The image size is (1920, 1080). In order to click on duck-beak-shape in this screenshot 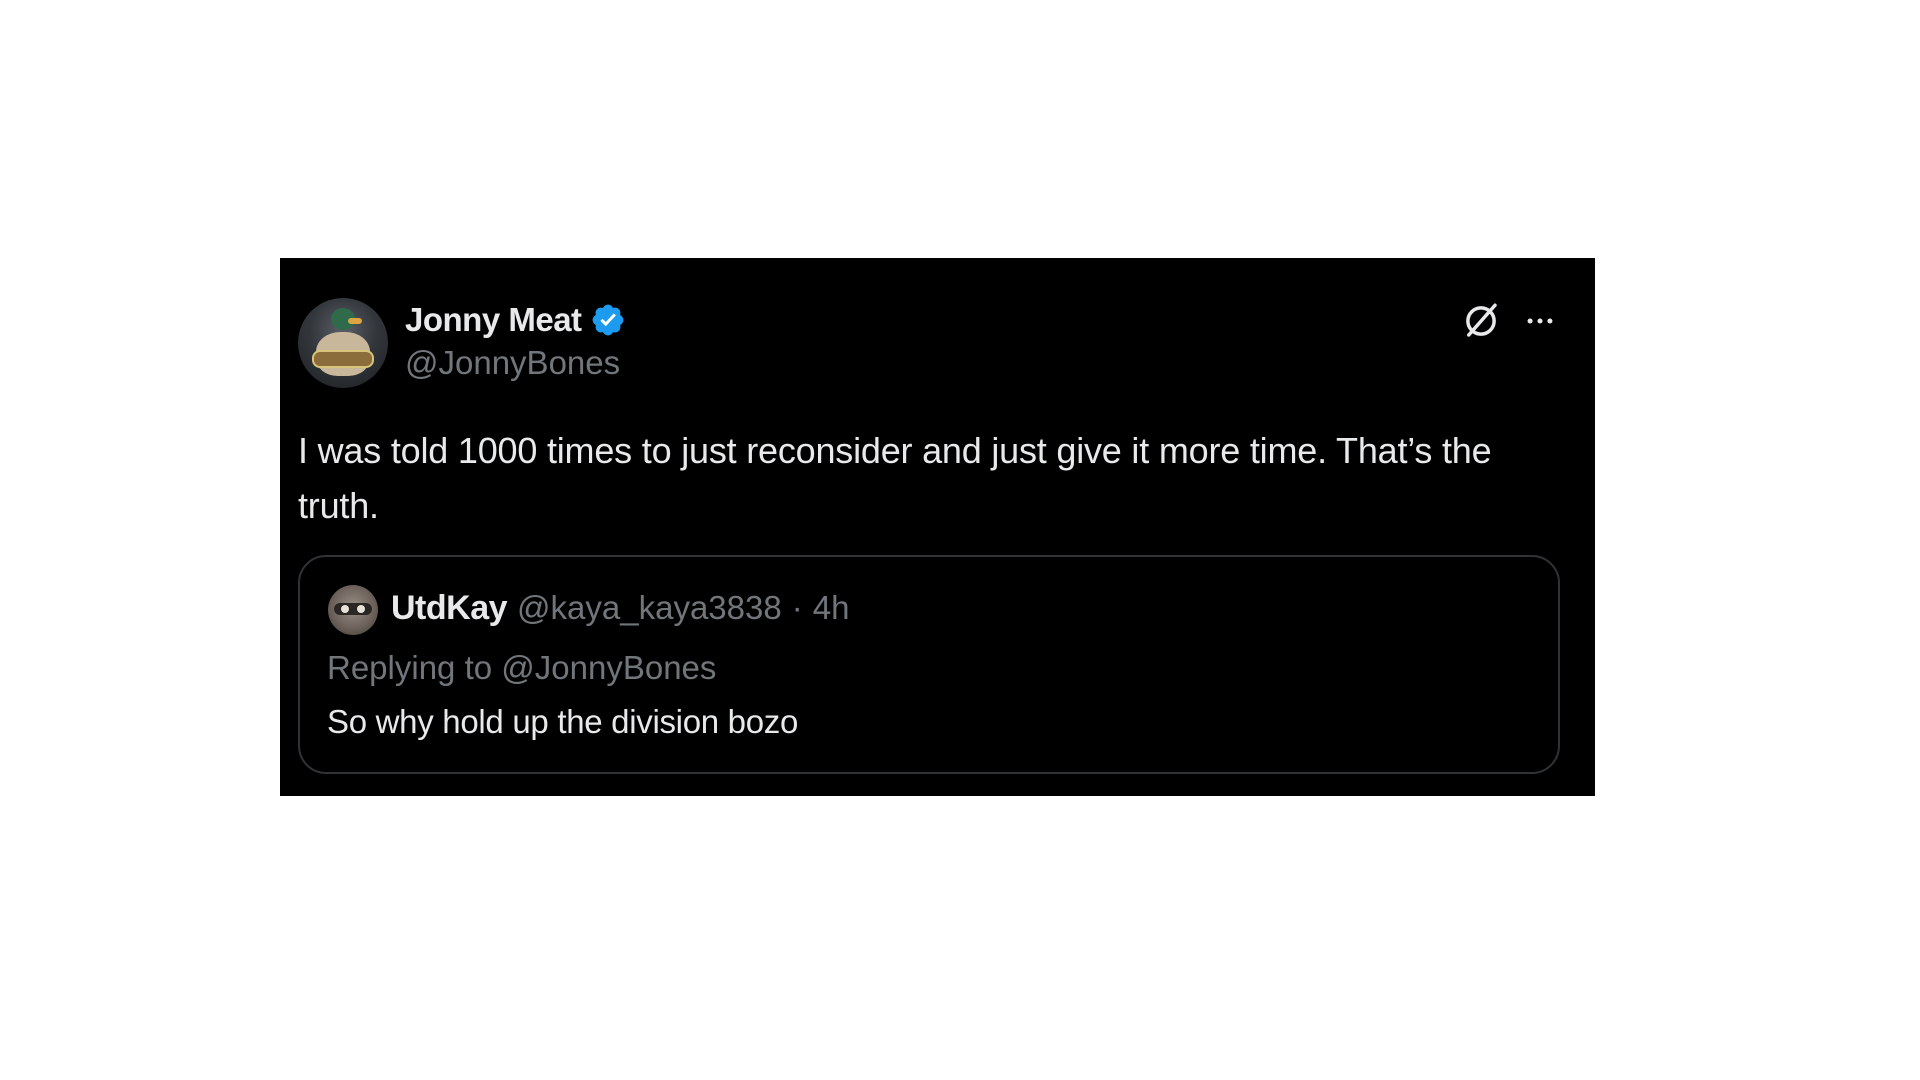, I will do `click(355, 321)`.